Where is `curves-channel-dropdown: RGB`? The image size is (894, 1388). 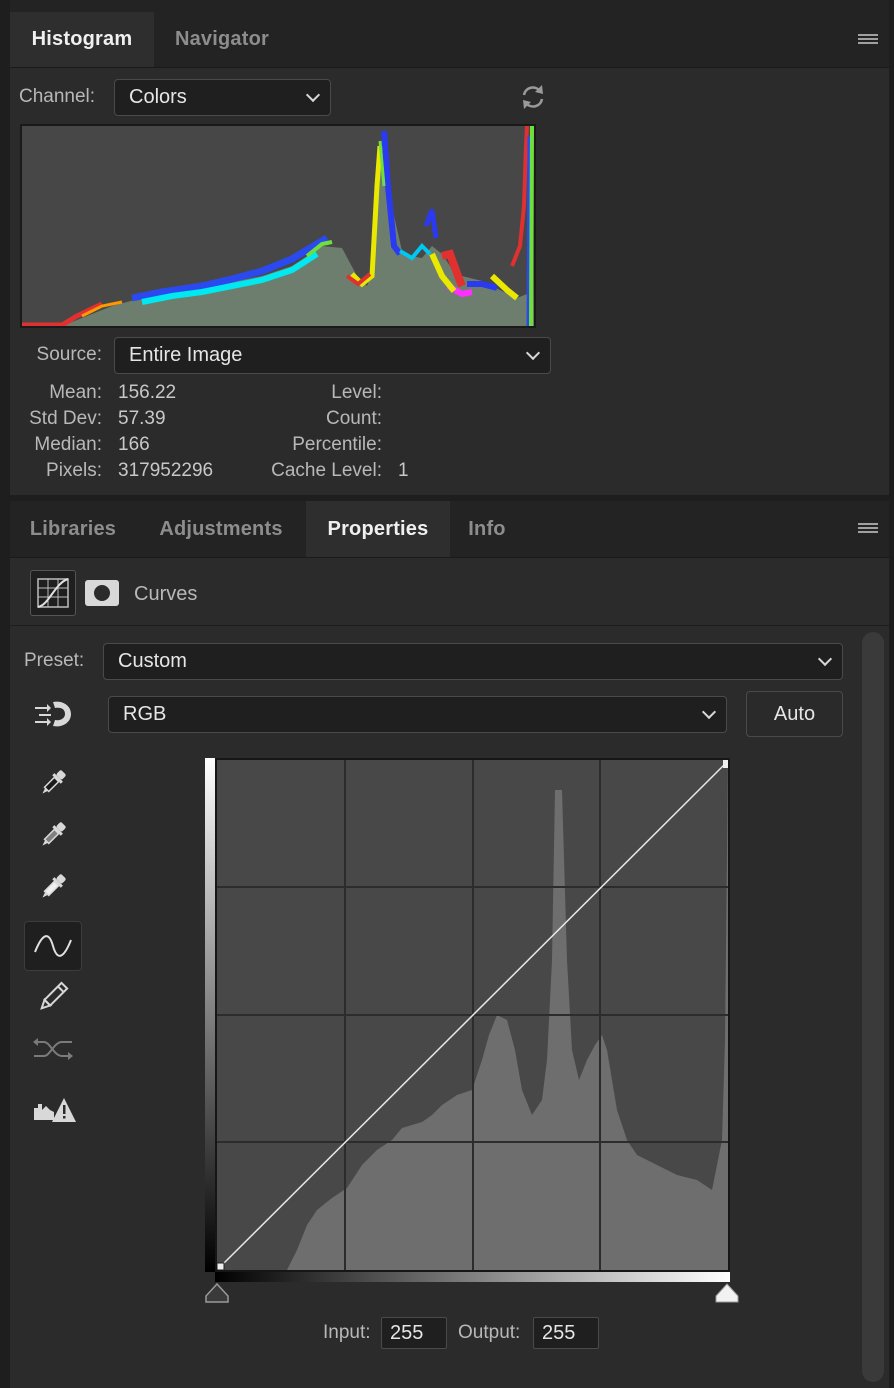
curves-channel-dropdown: RGB is located at coordinates (417, 714).